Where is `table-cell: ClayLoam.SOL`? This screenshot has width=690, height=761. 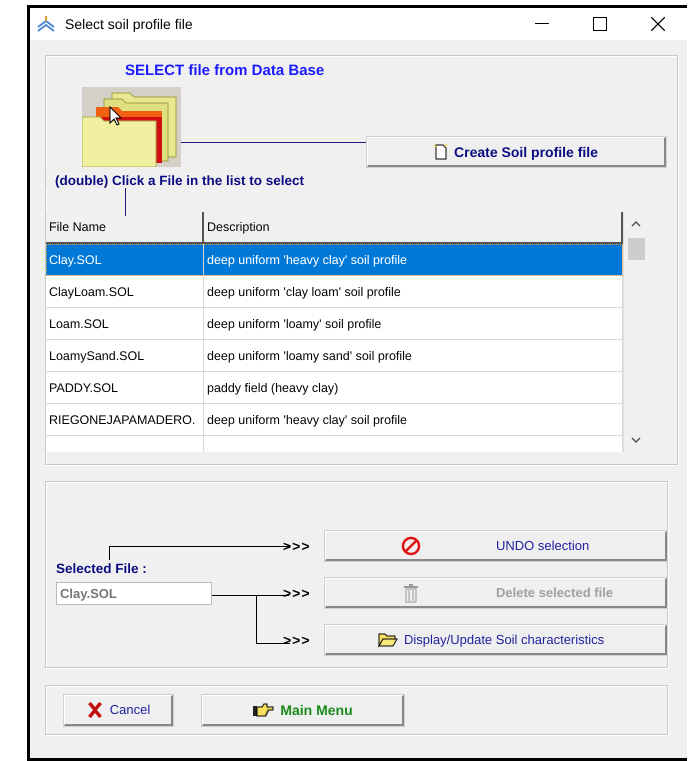
table-cell: ClayLoam.SOL is located at coordinates (125, 291).